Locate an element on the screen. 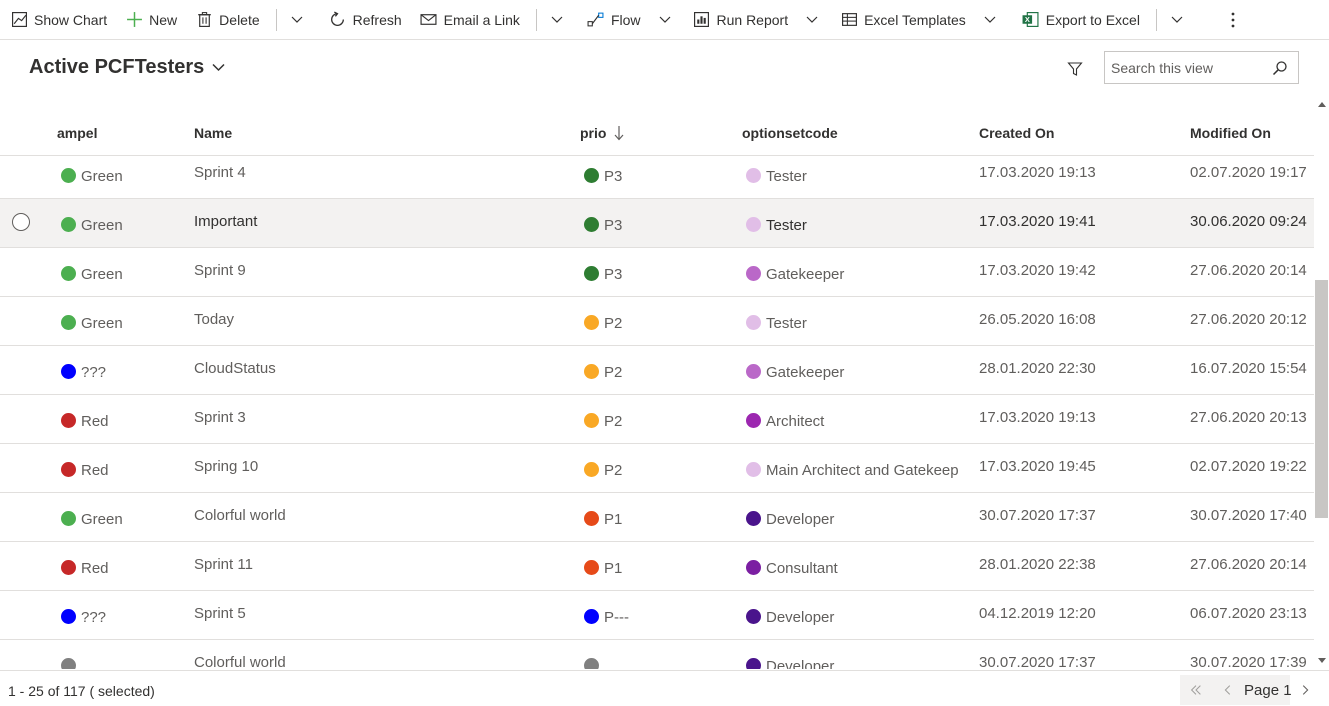 Image resolution: width=1329 pixels, height=706 pixels. created-on-cell: 28.01.2020 22:38 is located at coordinates (1037, 564).